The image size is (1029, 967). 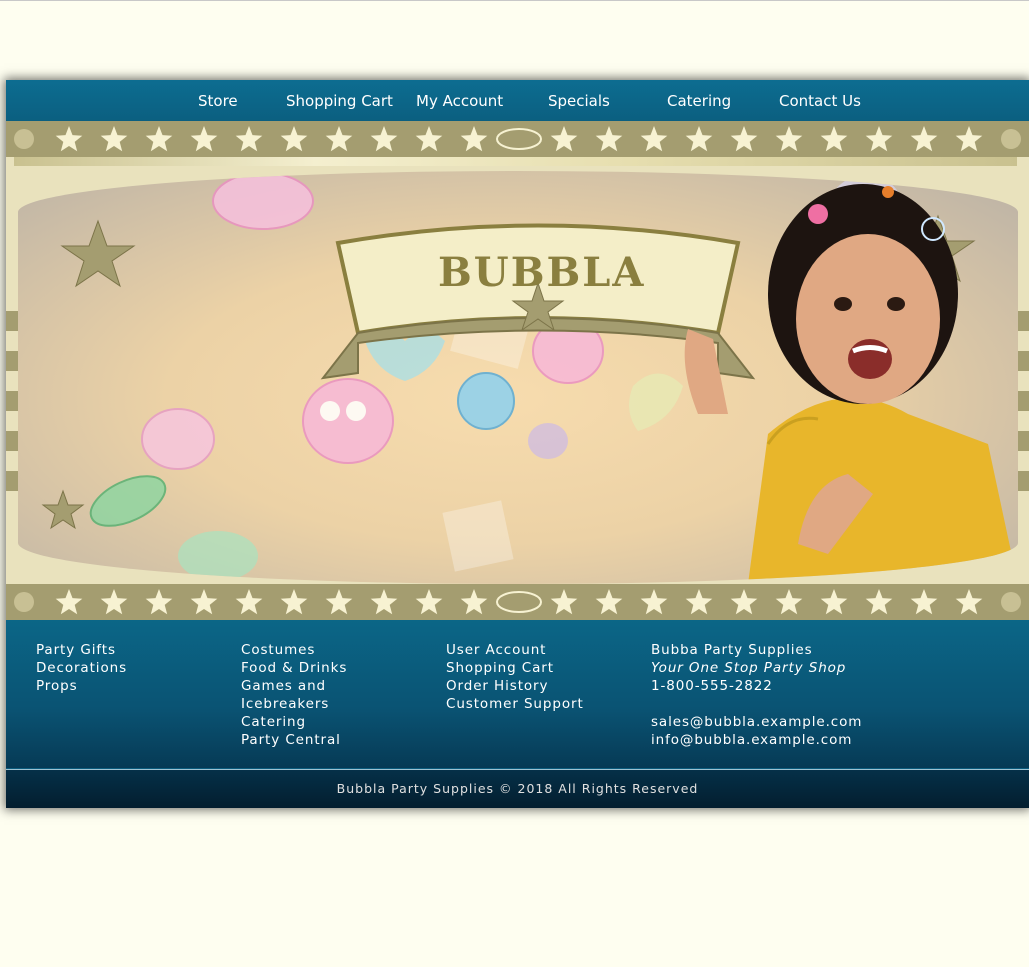 I want to click on nav-my-account: My Account, so click(x=459, y=101).